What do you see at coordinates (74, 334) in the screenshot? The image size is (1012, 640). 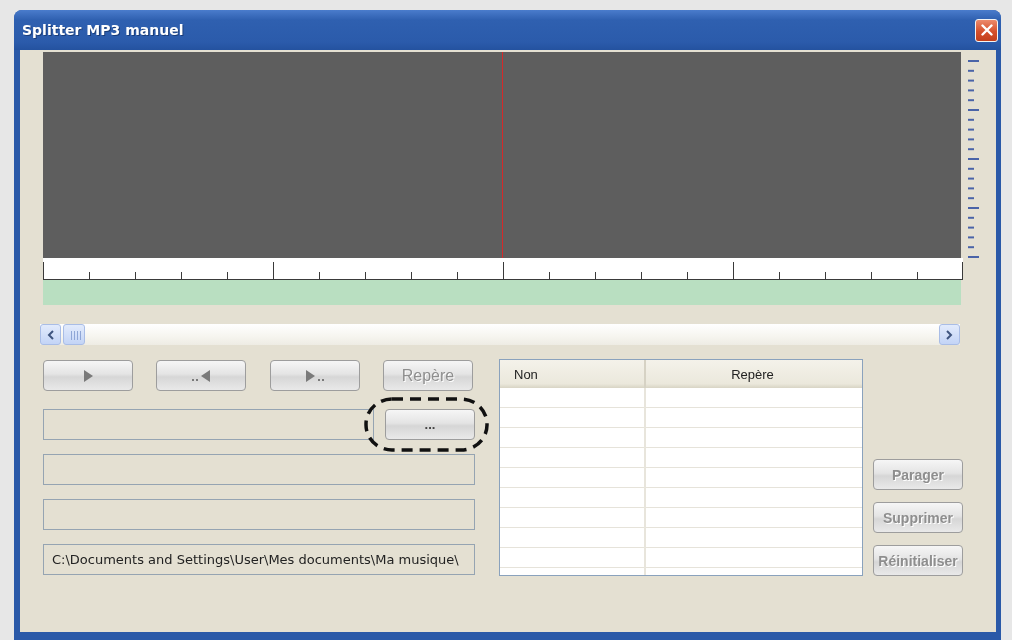 I see `scroll-thumb` at bounding box center [74, 334].